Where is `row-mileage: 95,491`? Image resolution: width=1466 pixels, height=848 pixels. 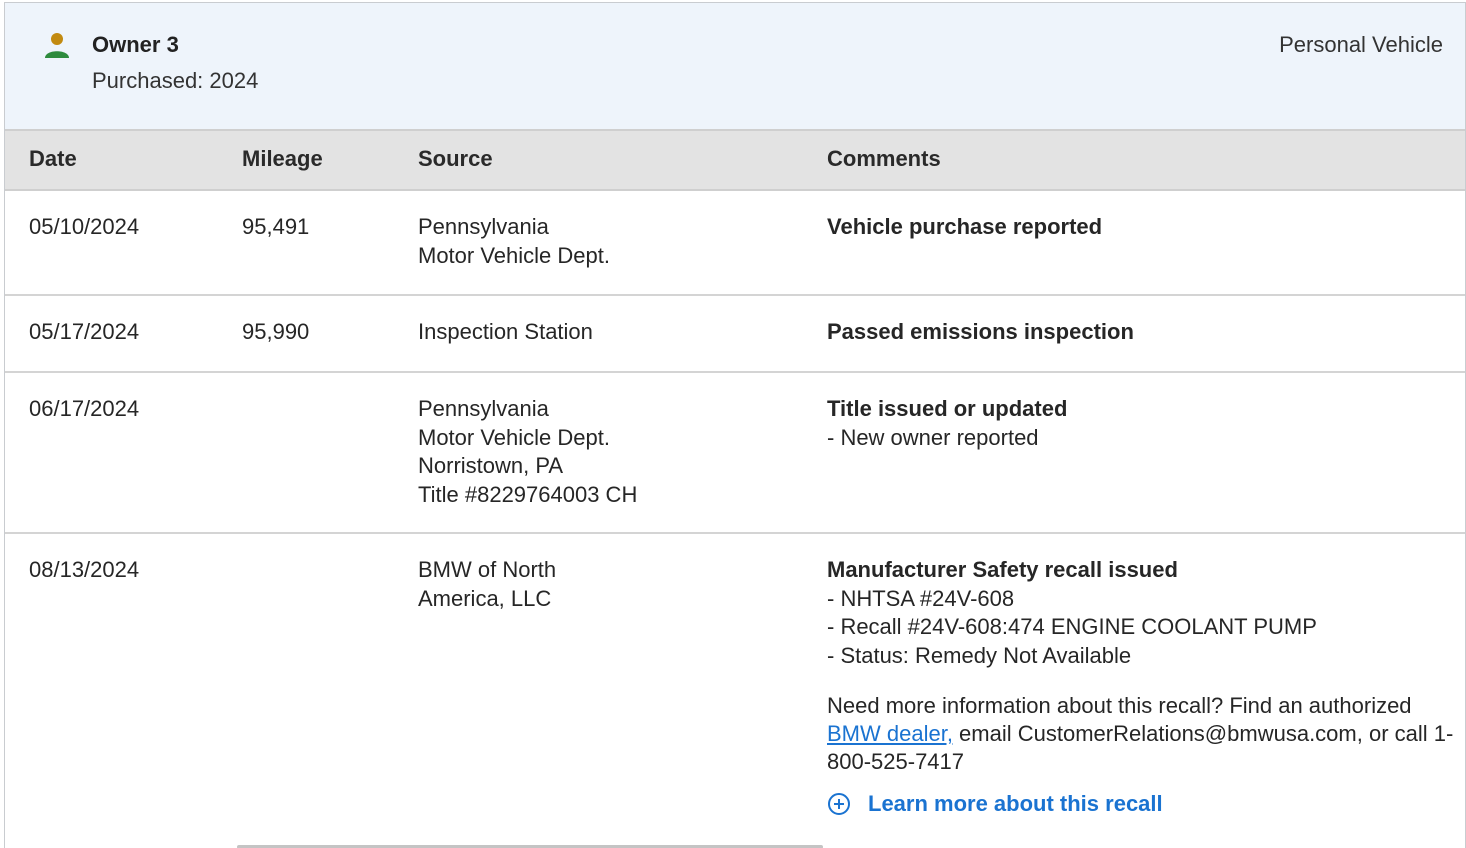
row-mileage: 95,491 is located at coordinates (276, 226).